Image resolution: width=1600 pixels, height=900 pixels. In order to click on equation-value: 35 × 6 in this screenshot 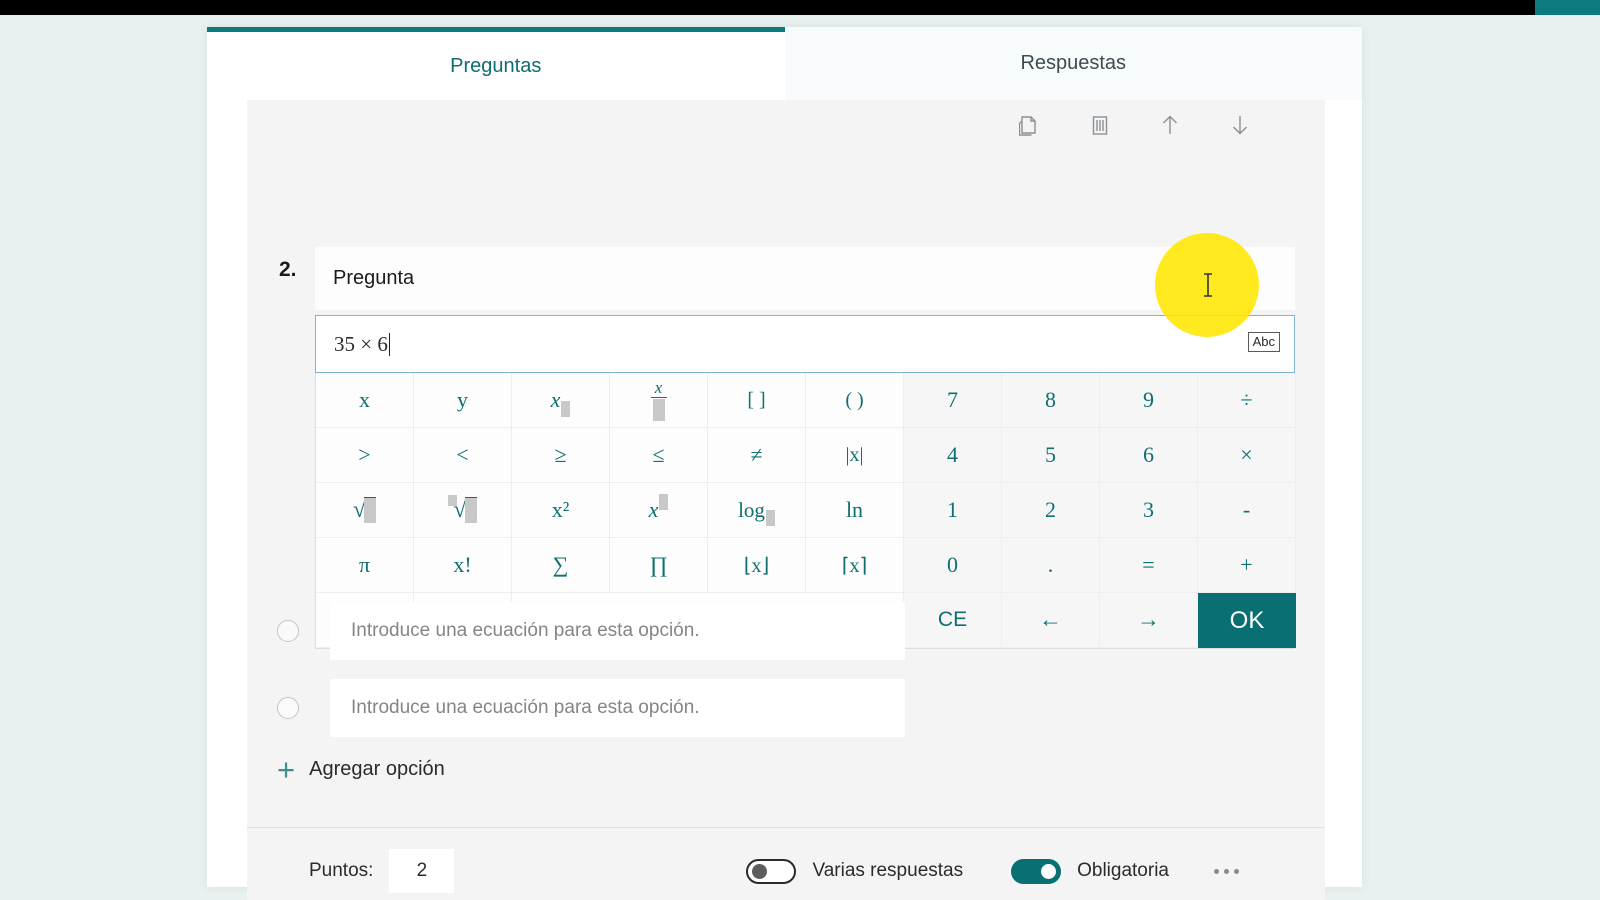, I will do `click(361, 343)`.